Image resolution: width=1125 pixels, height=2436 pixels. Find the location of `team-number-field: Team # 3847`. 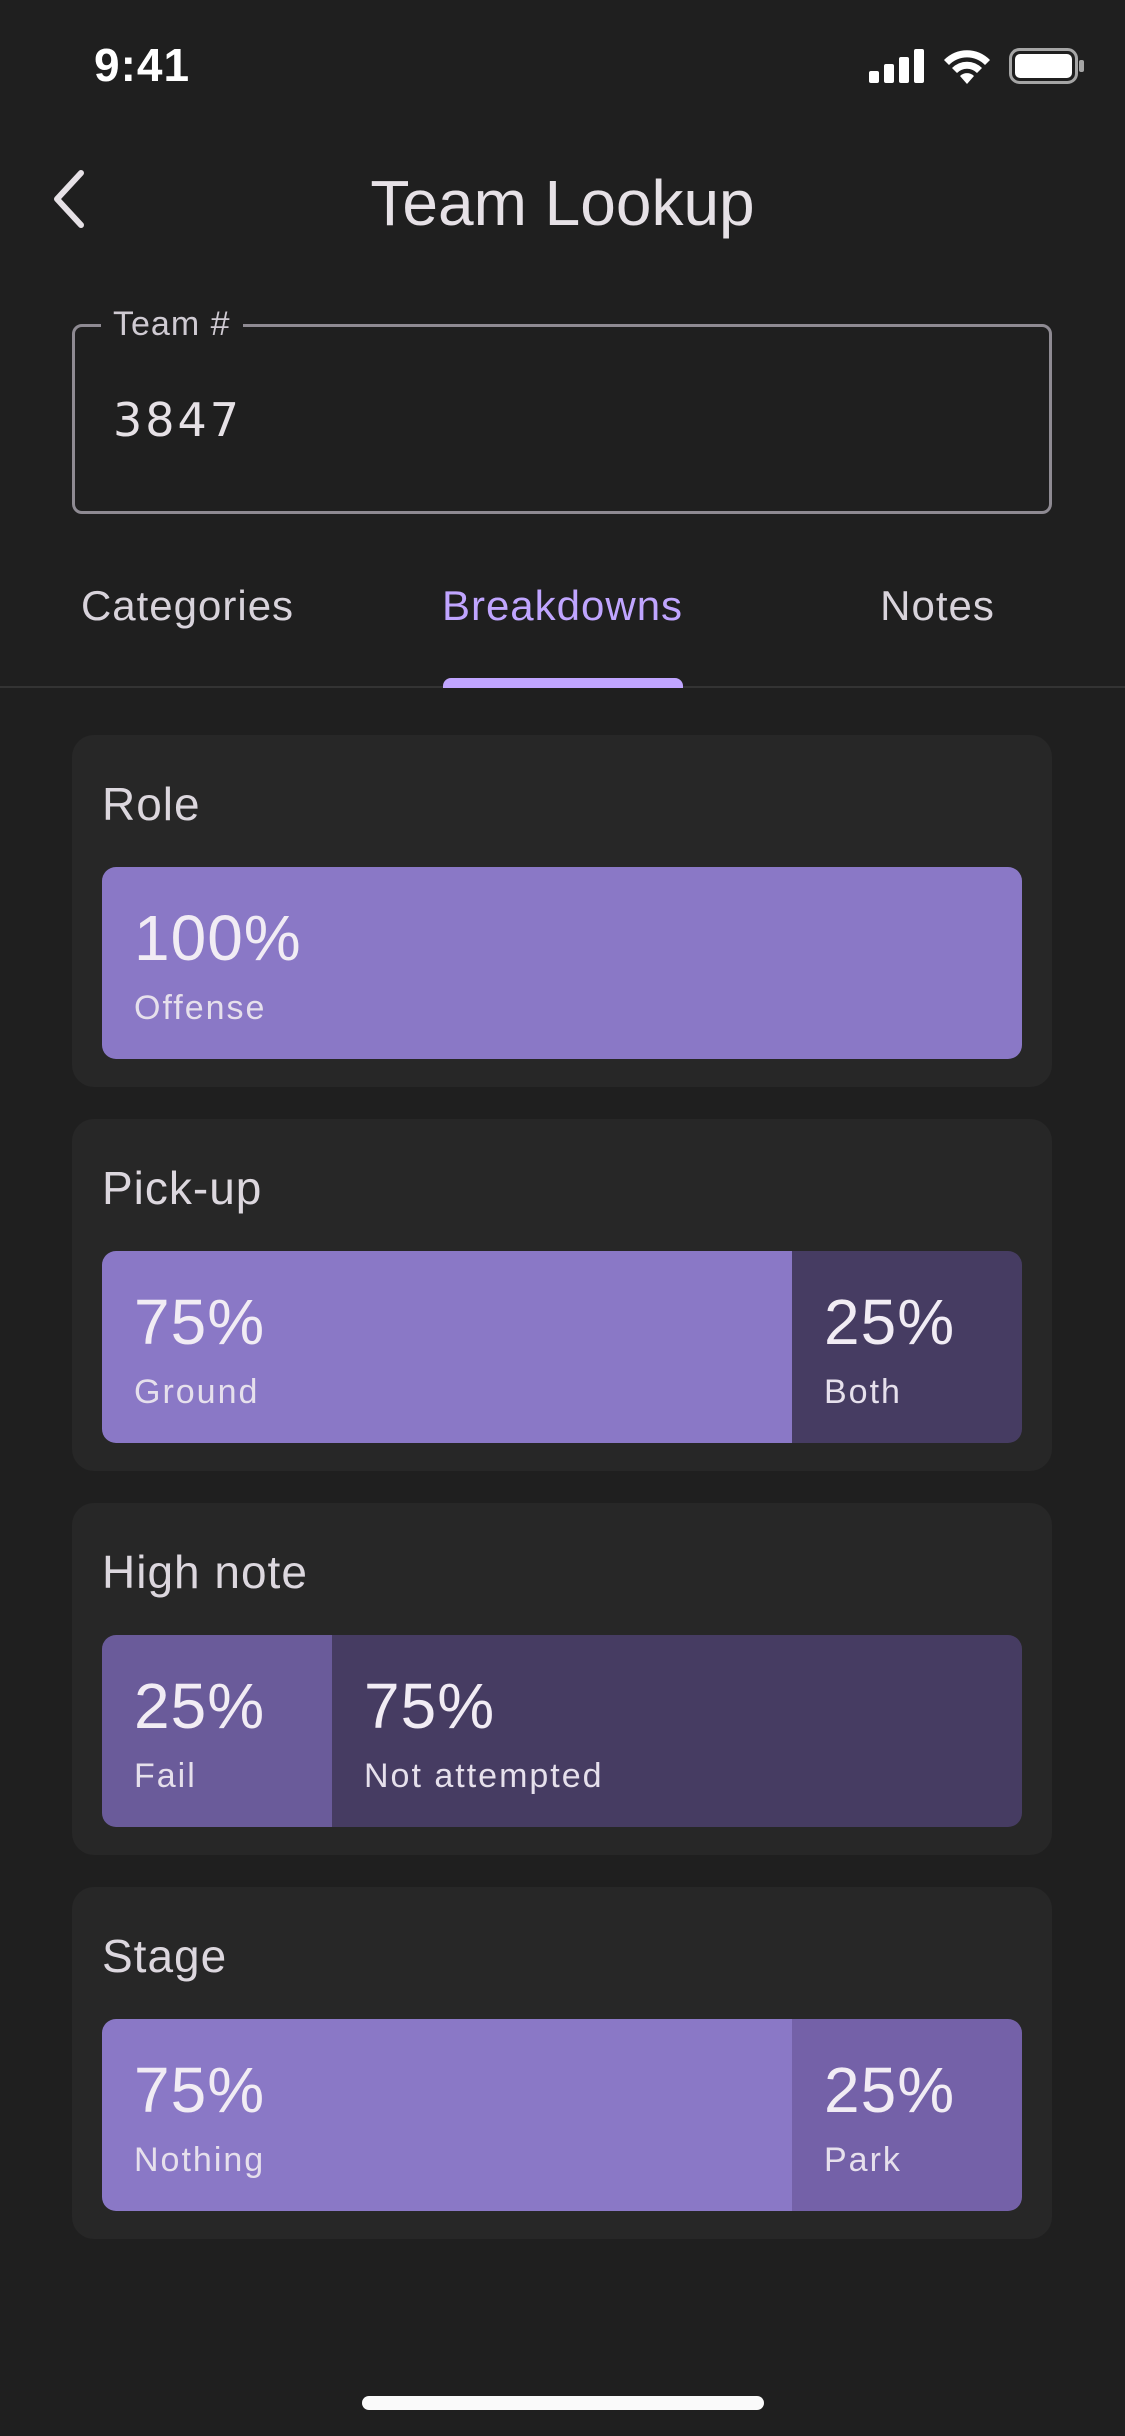

team-number-field: Team # 3847 is located at coordinates (562, 409).